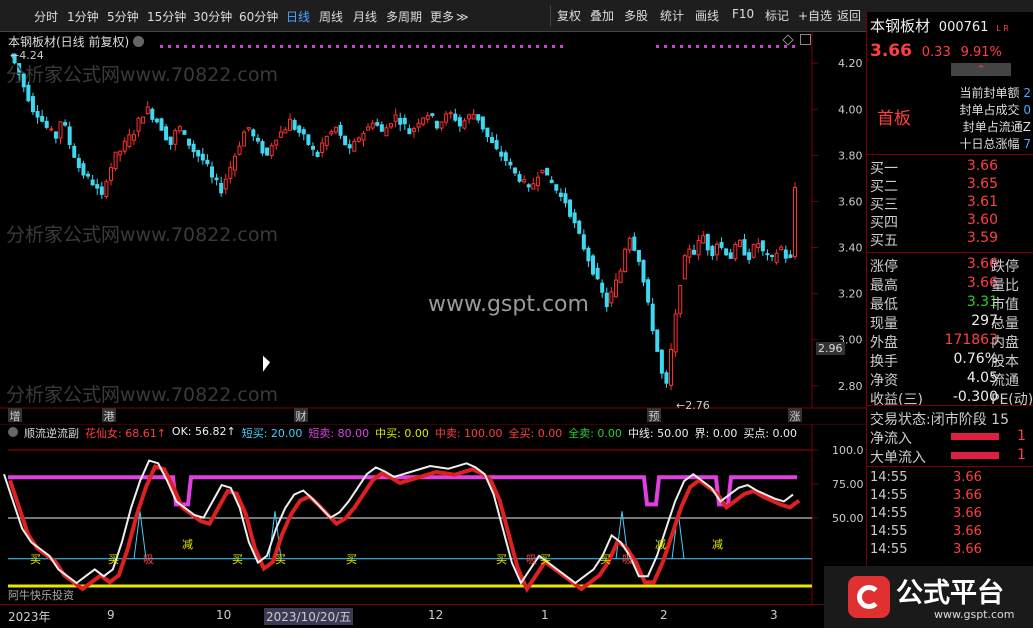 The width and height of the screenshot is (1033, 628). Describe the element at coordinates (654, 415) in the screenshot. I see `event-marker: 预` at that location.